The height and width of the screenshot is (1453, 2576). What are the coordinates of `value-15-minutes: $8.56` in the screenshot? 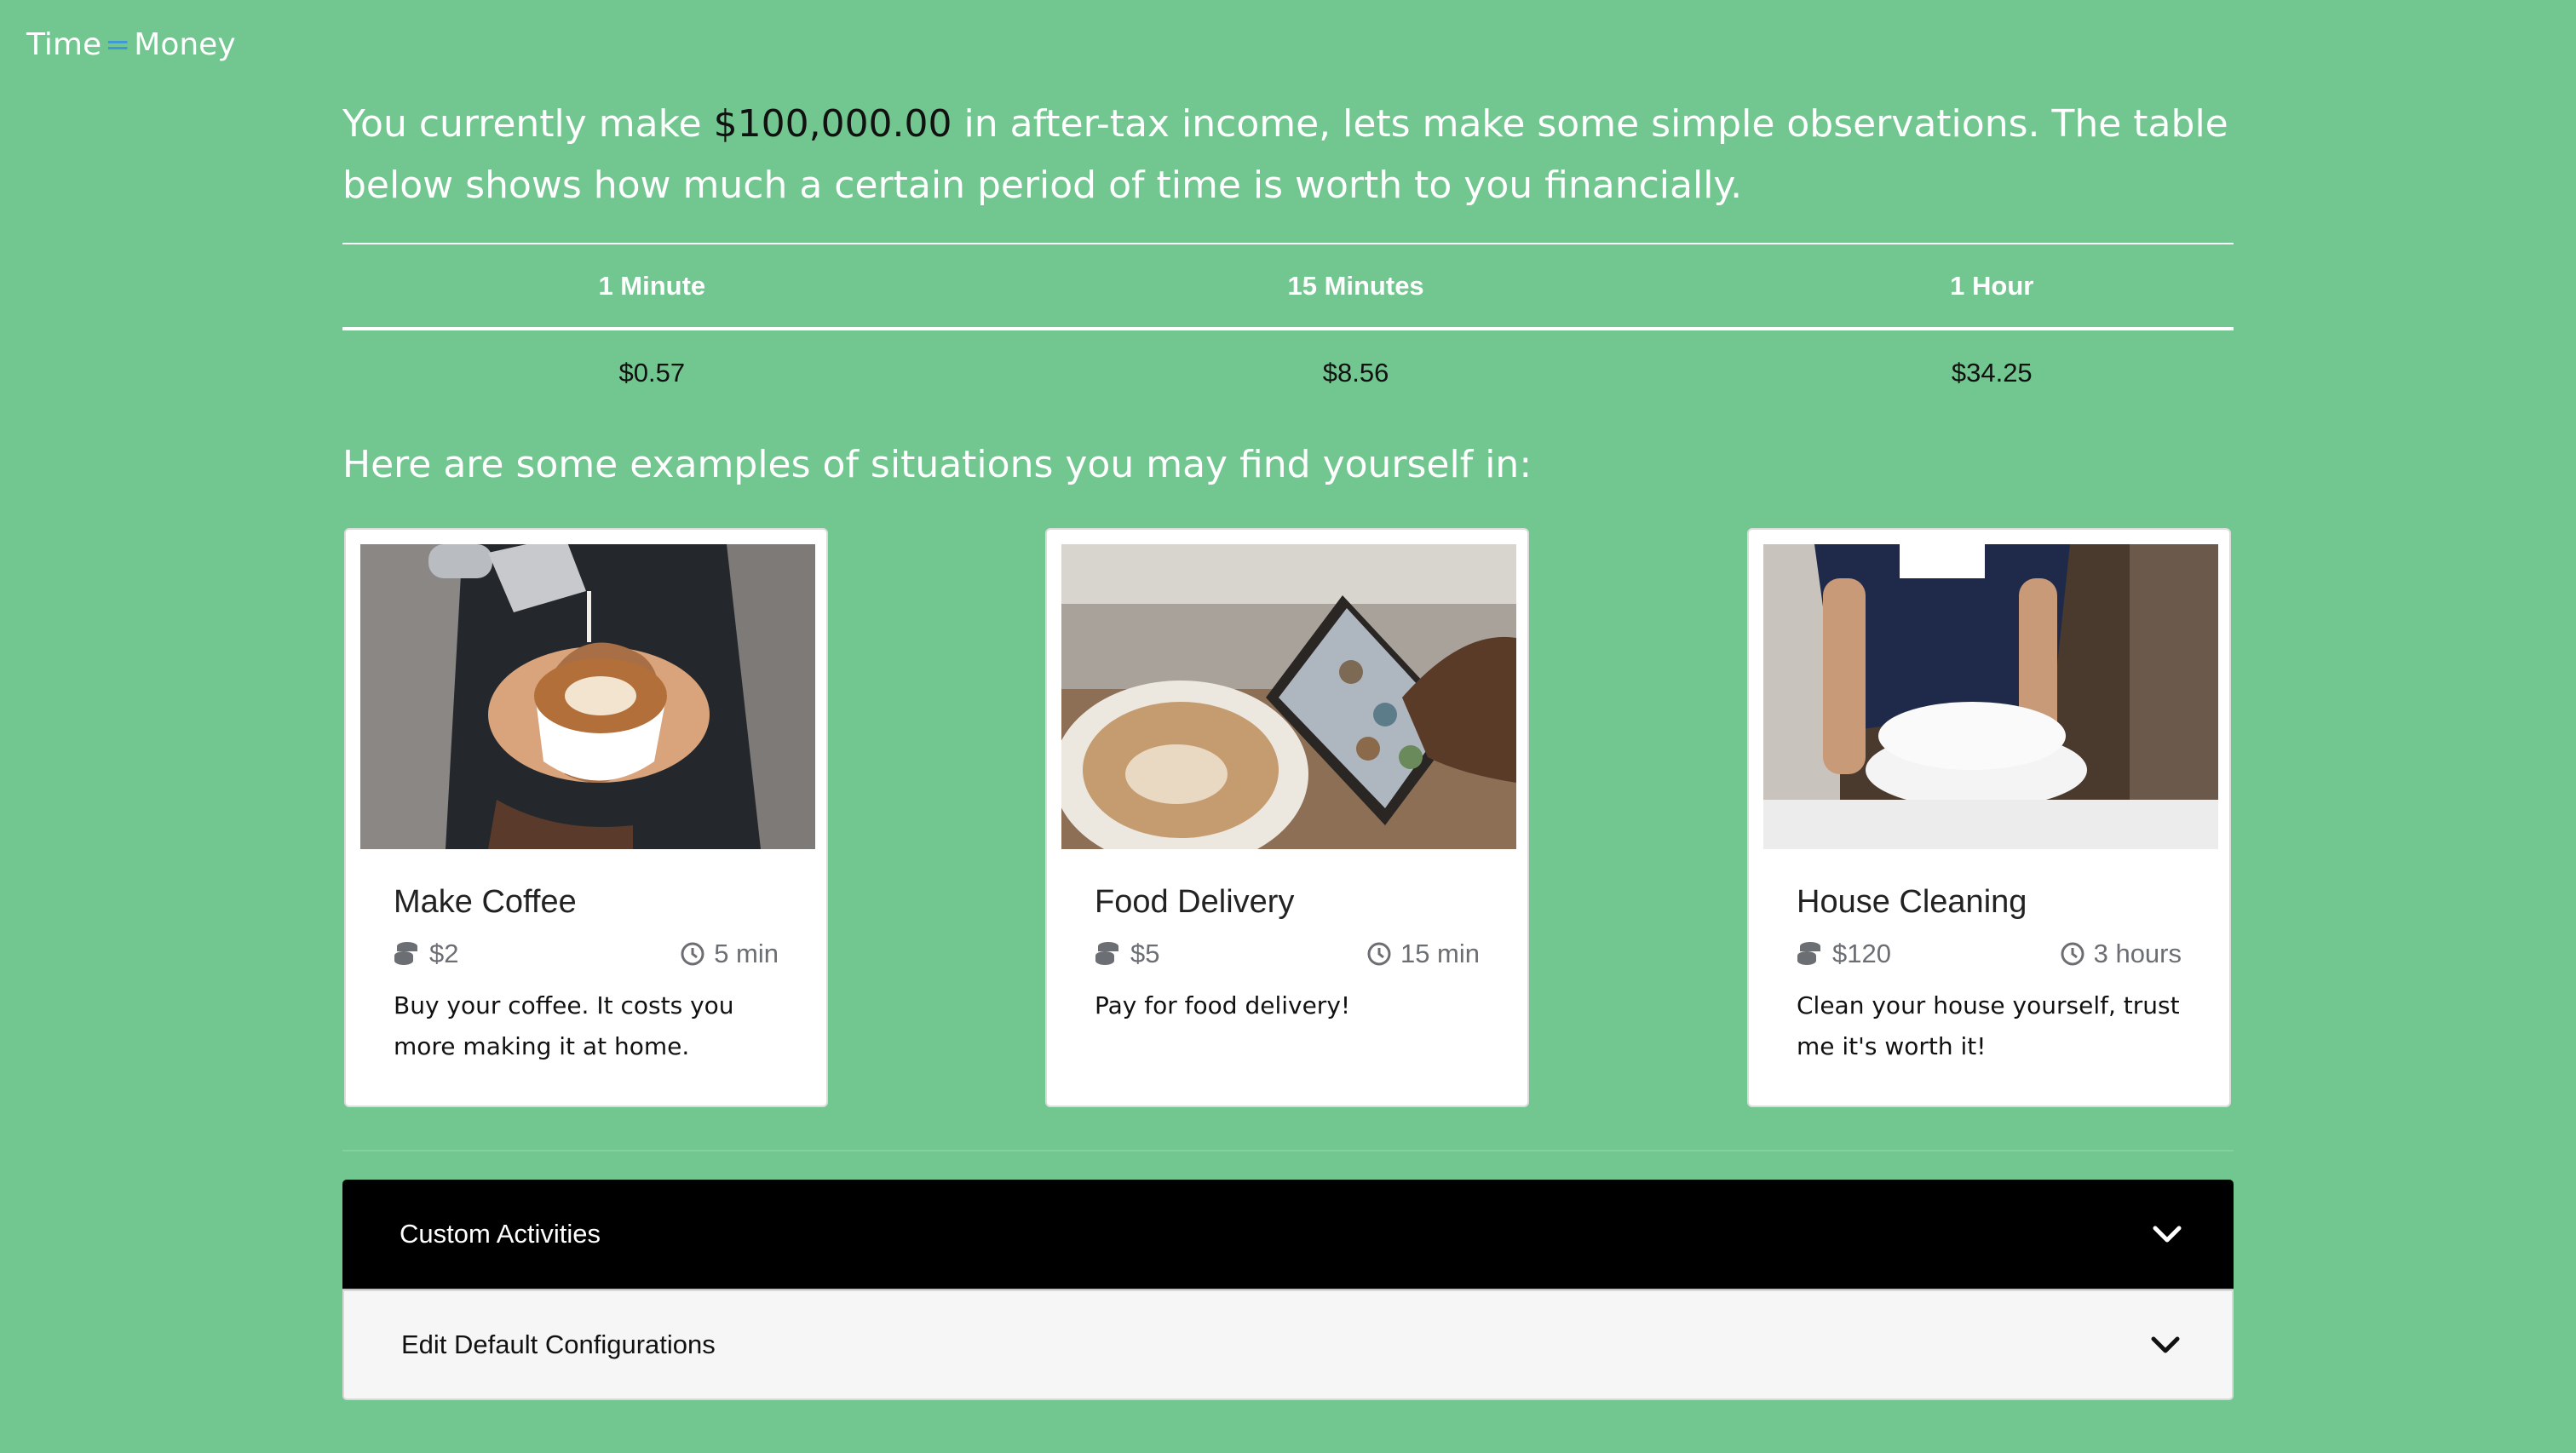 It's located at (1356, 373).